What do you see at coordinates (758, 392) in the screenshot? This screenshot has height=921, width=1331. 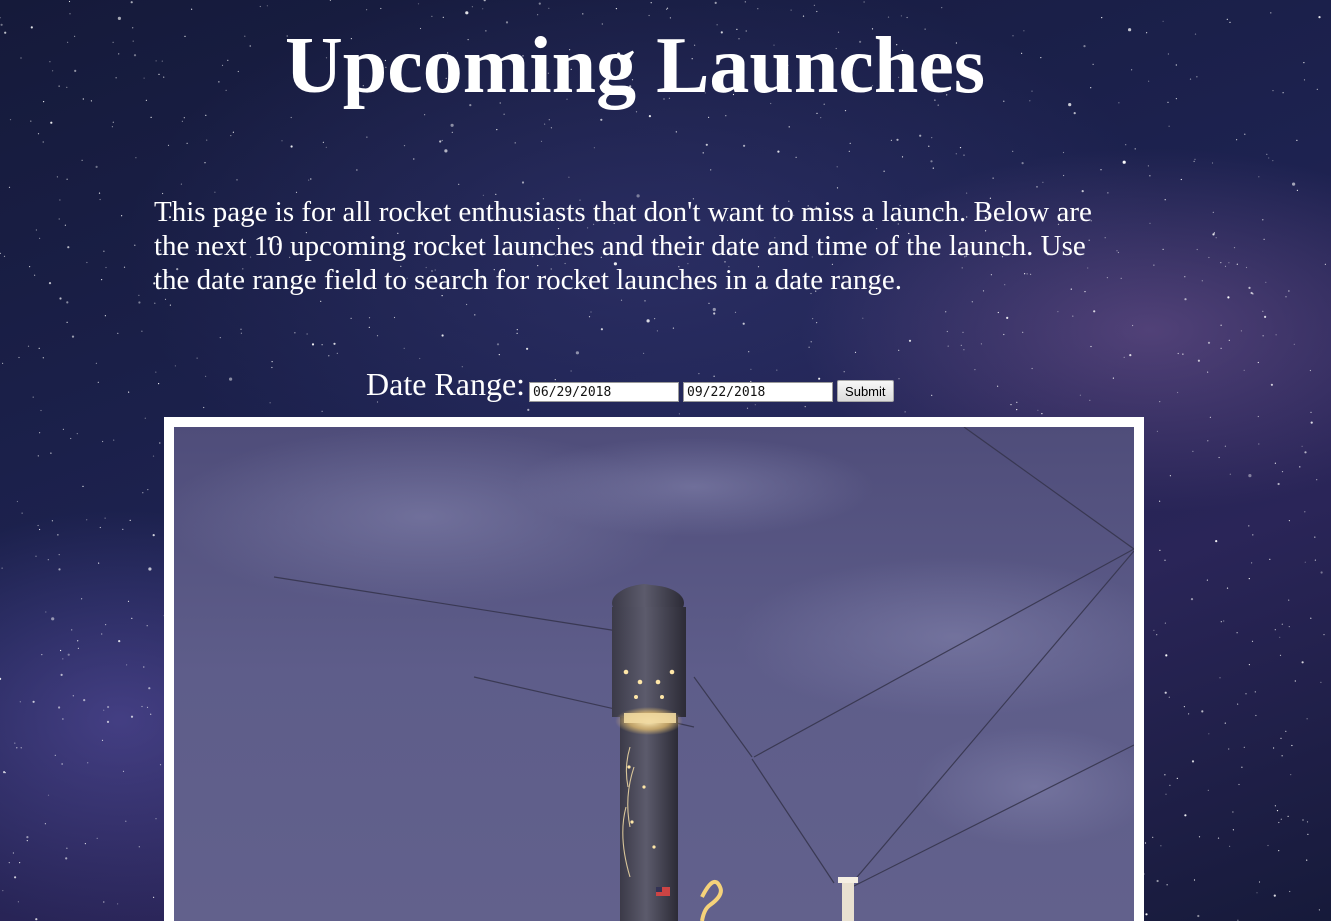 I see `end-date-input` at bounding box center [758, 392].